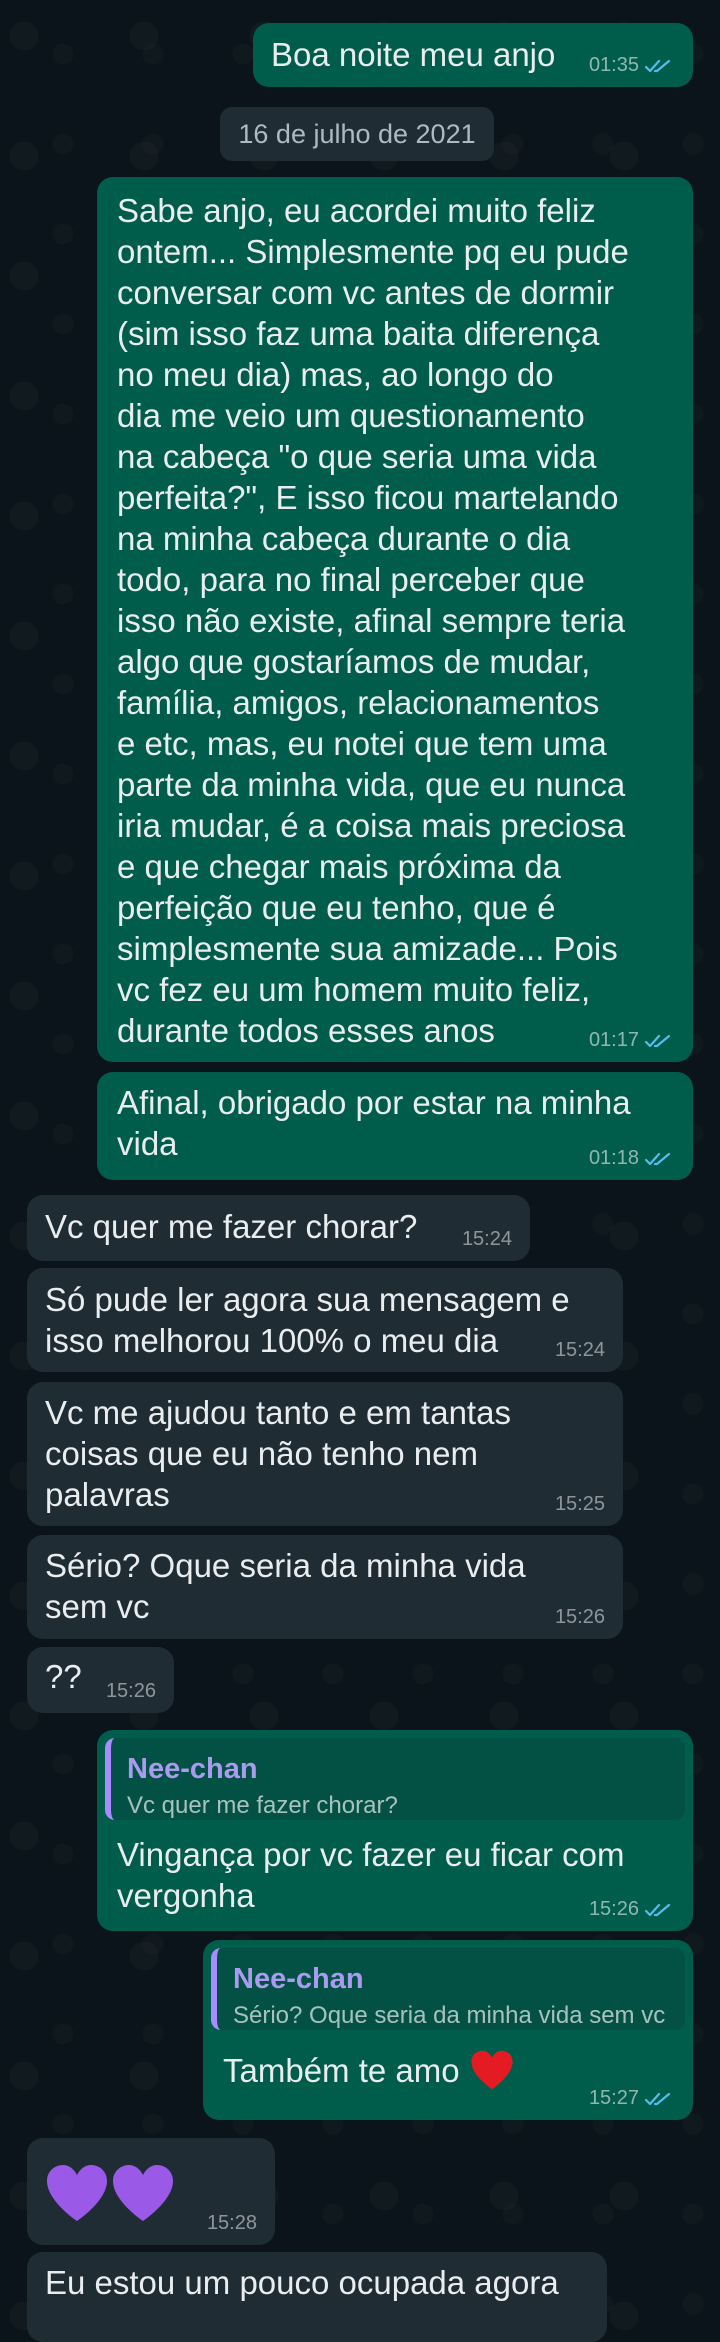  I want to click on message-text: Sério? Oque seria da minha vida sem vc, so click(285, 1586).